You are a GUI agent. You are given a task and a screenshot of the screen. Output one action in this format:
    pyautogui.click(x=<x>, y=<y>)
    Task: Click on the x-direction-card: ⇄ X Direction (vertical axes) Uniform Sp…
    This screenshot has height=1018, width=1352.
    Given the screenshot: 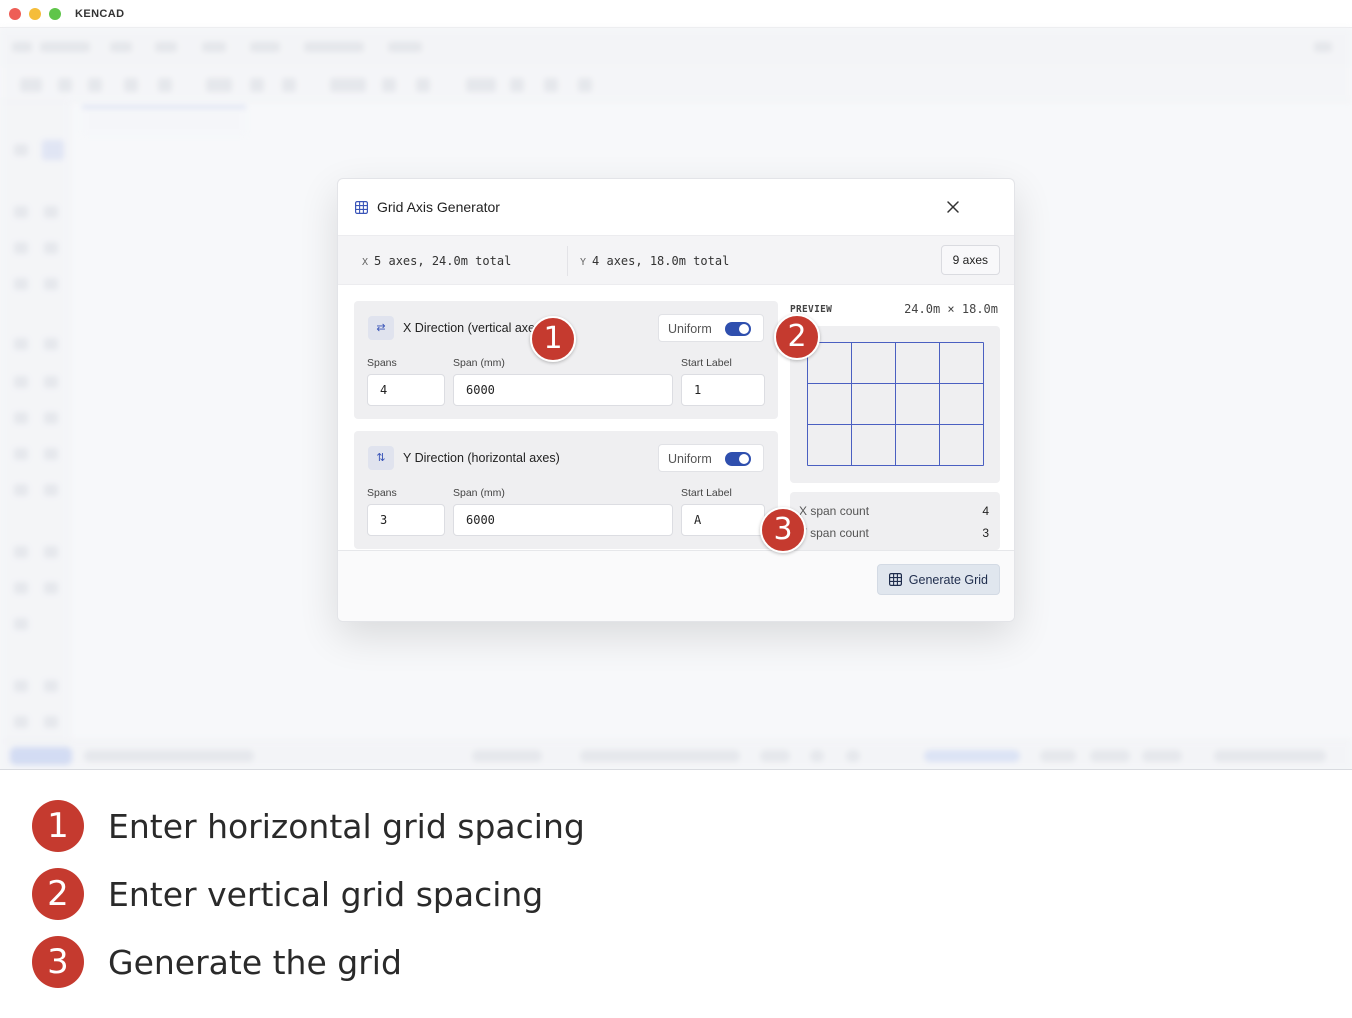 What is the action you would take?
    pyautogui.click(x=566, y=360)
    